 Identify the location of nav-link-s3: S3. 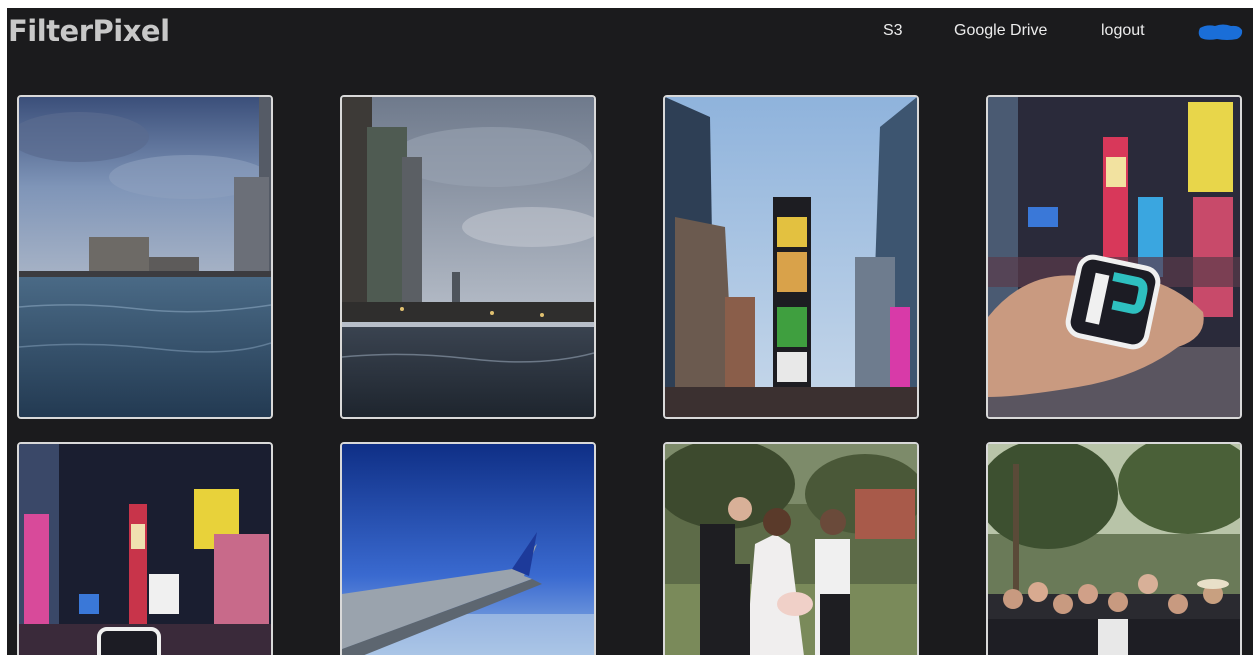
(893, 31).